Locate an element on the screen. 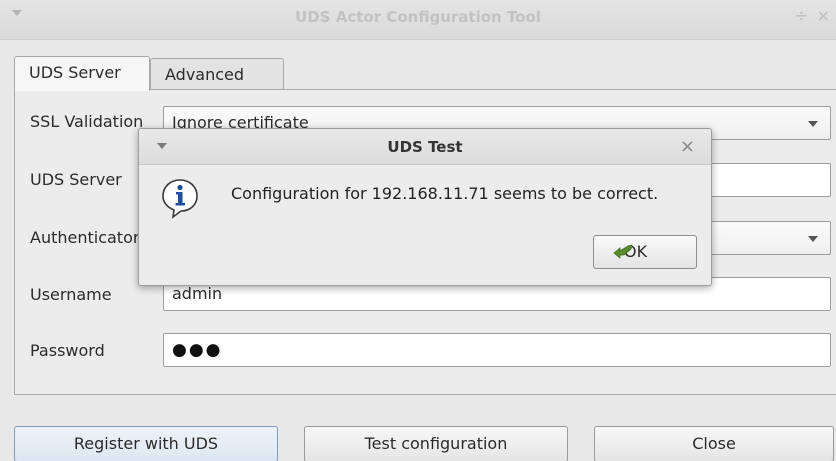  window-shade-icon: ÷ is located at coordinates (801, 15).